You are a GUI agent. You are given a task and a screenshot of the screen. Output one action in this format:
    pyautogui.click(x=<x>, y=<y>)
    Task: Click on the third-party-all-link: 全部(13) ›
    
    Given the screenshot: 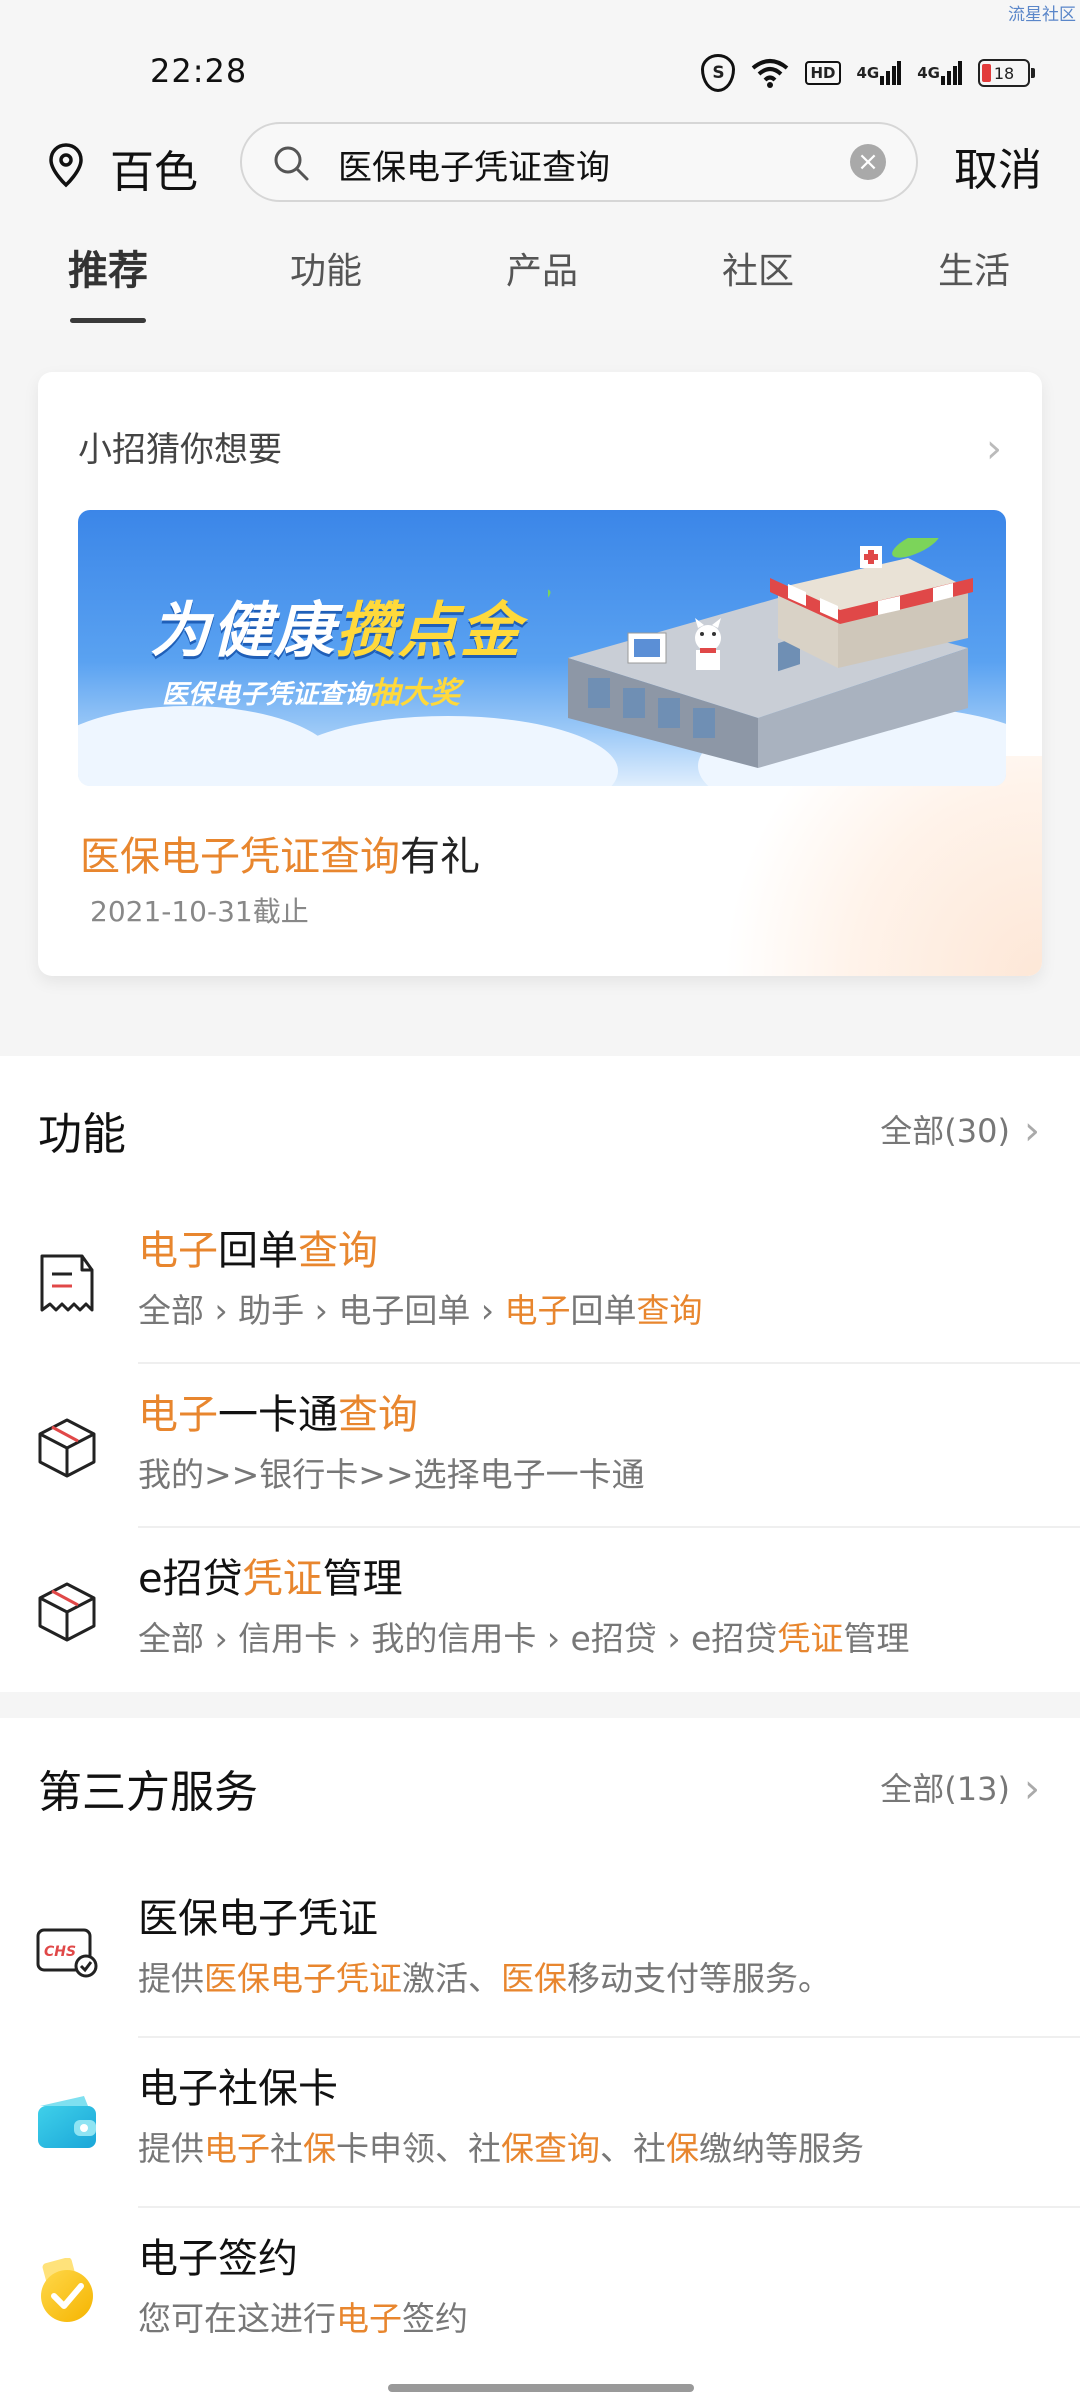 What is the action you would take?
    pyautogui.click(x=960, y=1788)
    